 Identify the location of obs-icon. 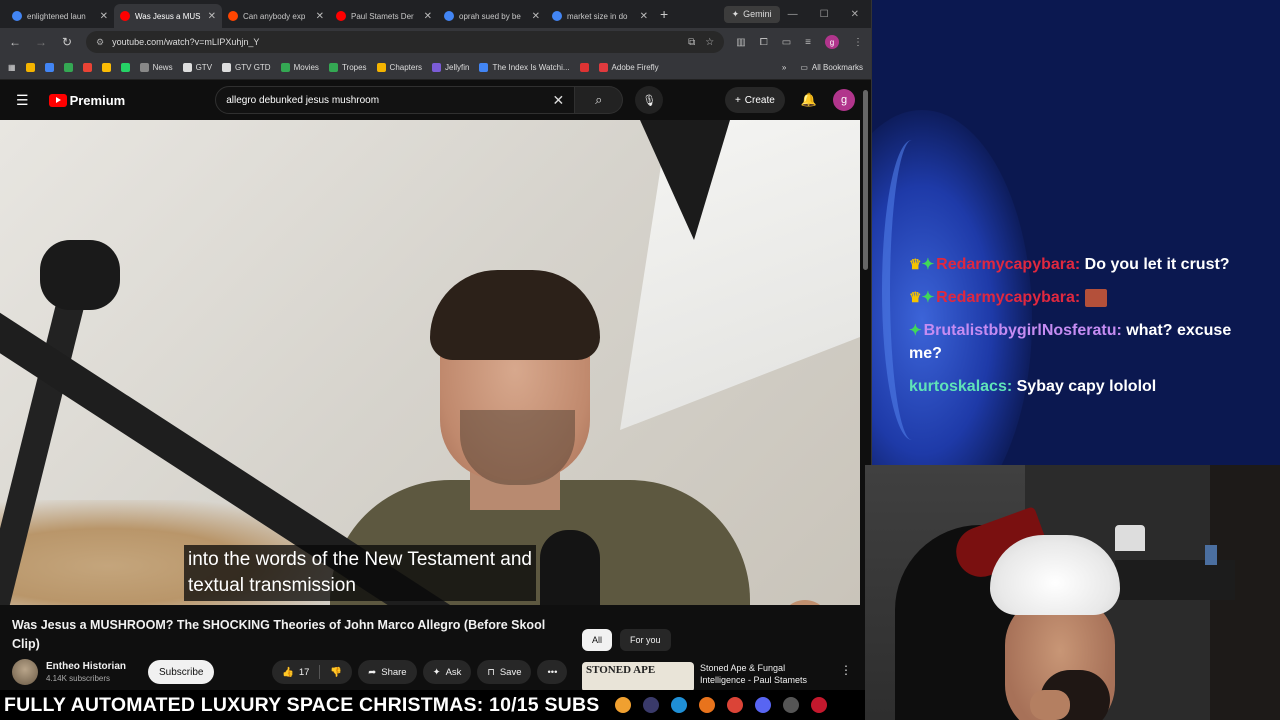
(651, 705).